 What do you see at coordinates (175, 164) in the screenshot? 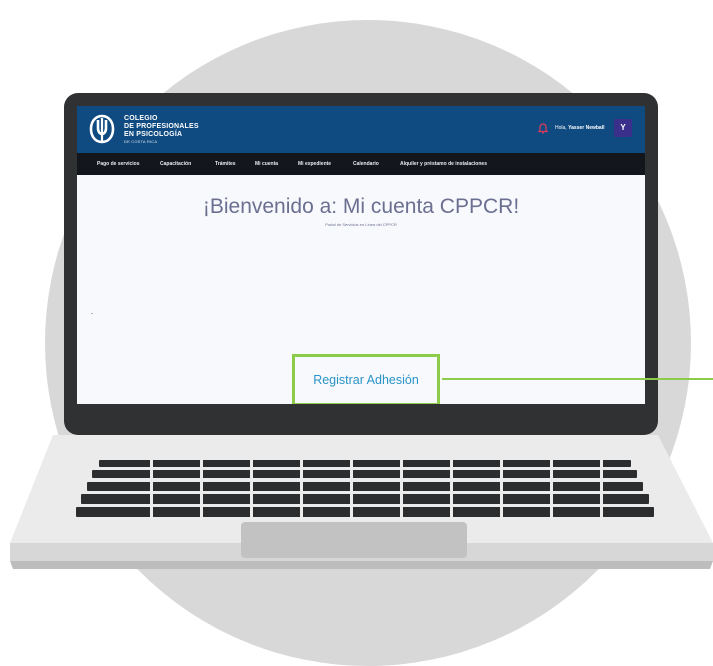
I see `nav-item-capacitacion: Capacitación` at bounding box center [175, 164].